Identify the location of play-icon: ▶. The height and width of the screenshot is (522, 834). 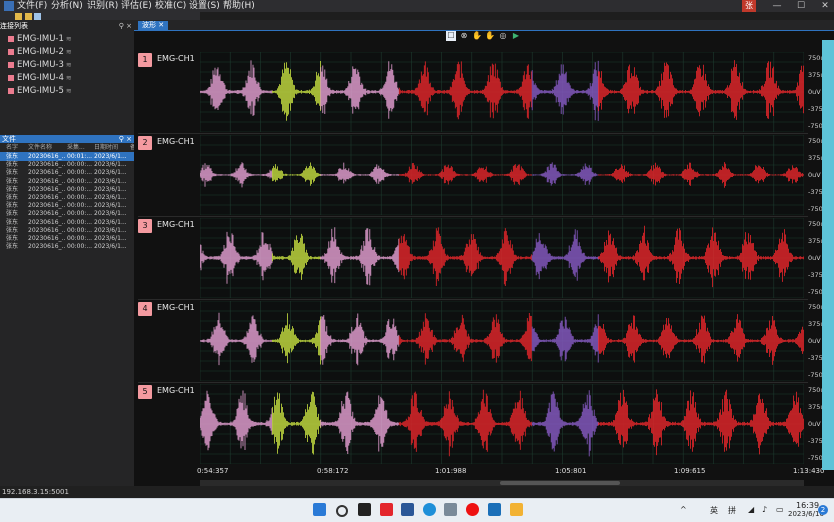
(516, 36).